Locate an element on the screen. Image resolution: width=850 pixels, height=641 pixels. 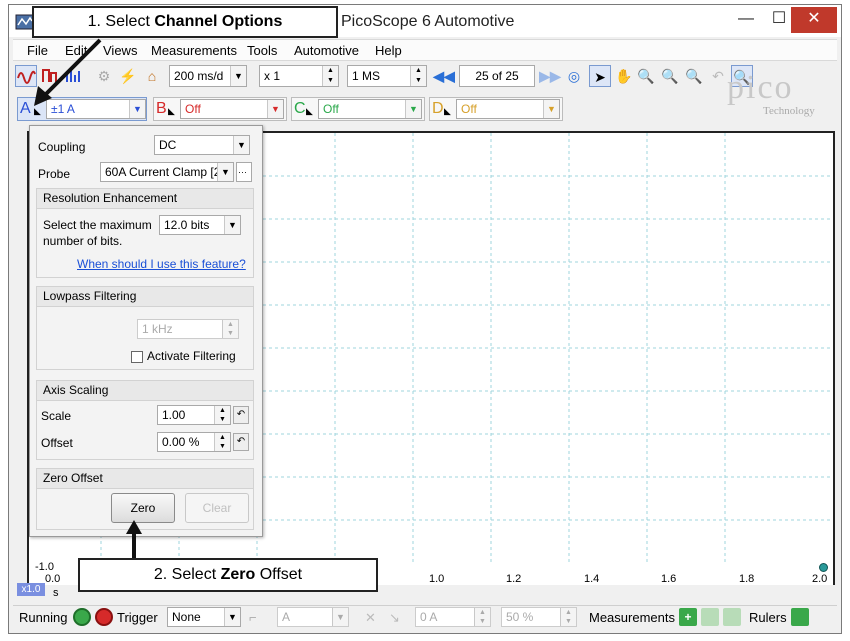
callout-step-2-suffix: Offset is located at coordinates (279, 574).